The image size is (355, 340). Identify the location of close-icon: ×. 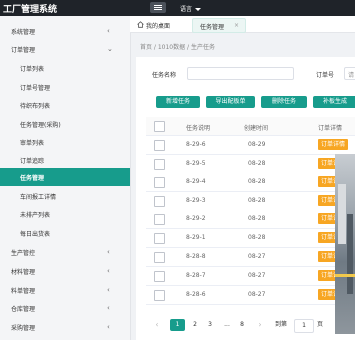
(236, 25).